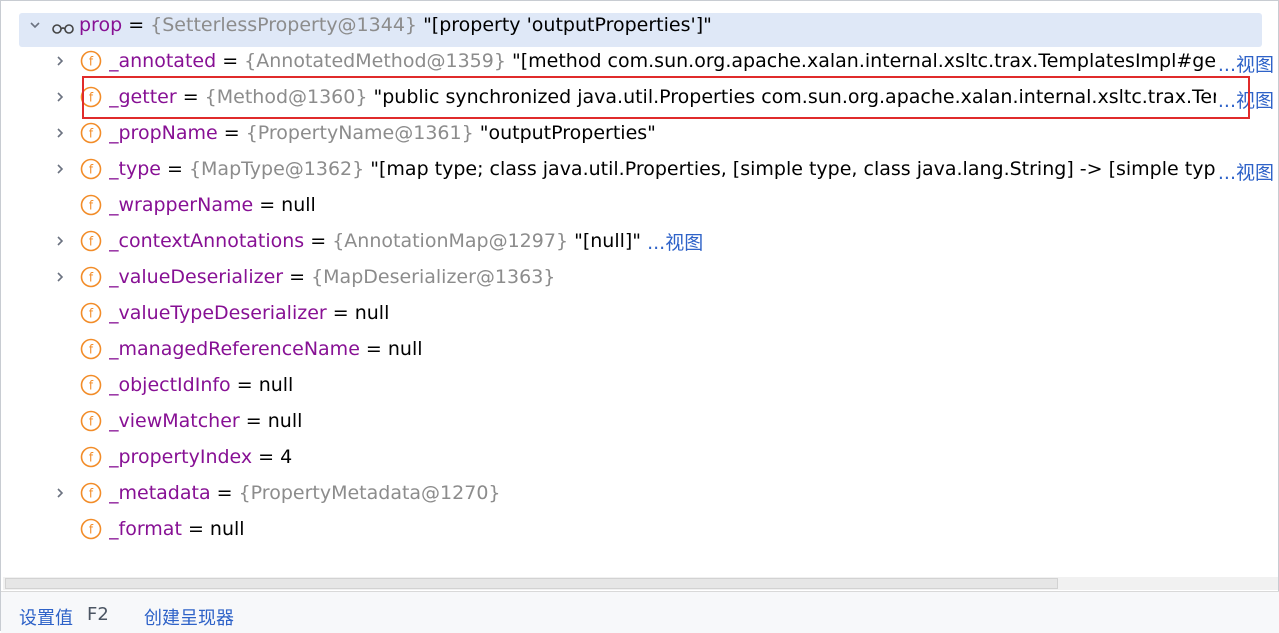 This screenshot has width=1279, height=633. What do you see at coordinates (640, 205) in the screenshot?
I see `field-row-wrapperName: f _wrapperName = null` at bounding box center [640, 205].